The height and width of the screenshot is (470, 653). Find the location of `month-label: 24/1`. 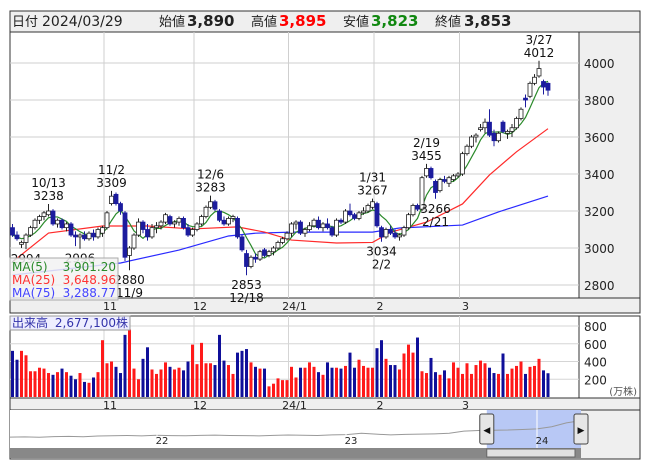

month-label: 24/1 is located at coordinates (294, 306).